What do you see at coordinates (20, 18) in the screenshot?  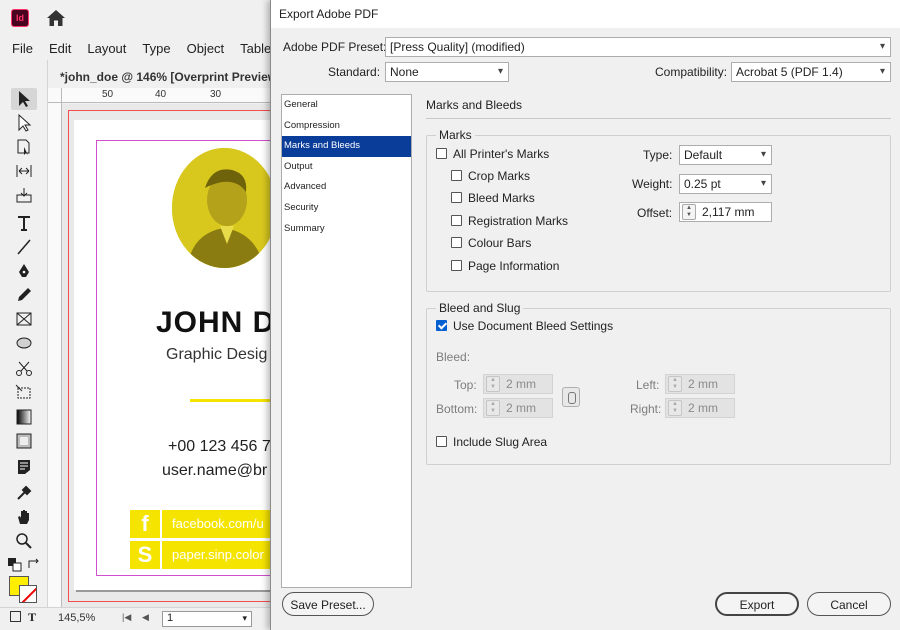 I see `indesign-logo-icon: Id` at bounding box center [20, 18].